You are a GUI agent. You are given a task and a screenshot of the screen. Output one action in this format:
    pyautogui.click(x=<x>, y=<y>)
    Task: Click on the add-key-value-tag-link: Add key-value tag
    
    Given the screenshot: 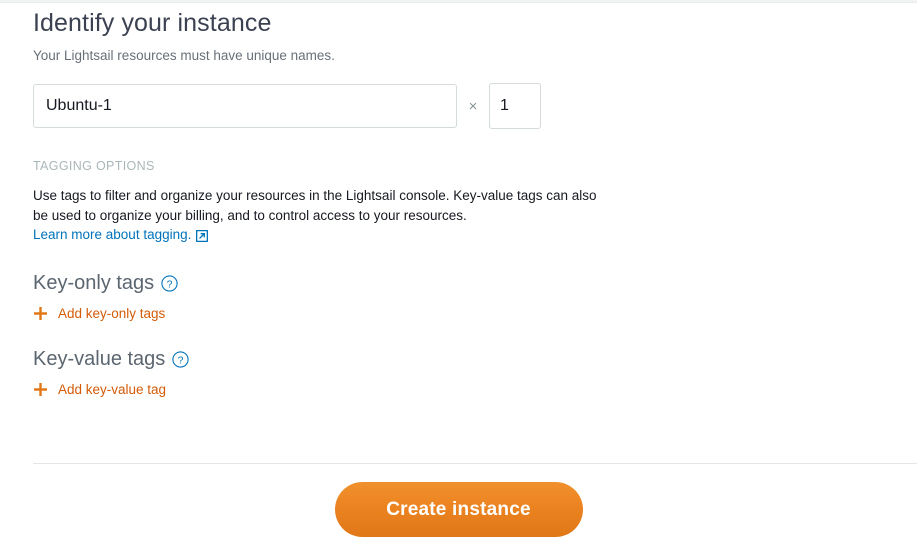 What is the action you would take?
    pyautogui.click(x=99, y=389)
    